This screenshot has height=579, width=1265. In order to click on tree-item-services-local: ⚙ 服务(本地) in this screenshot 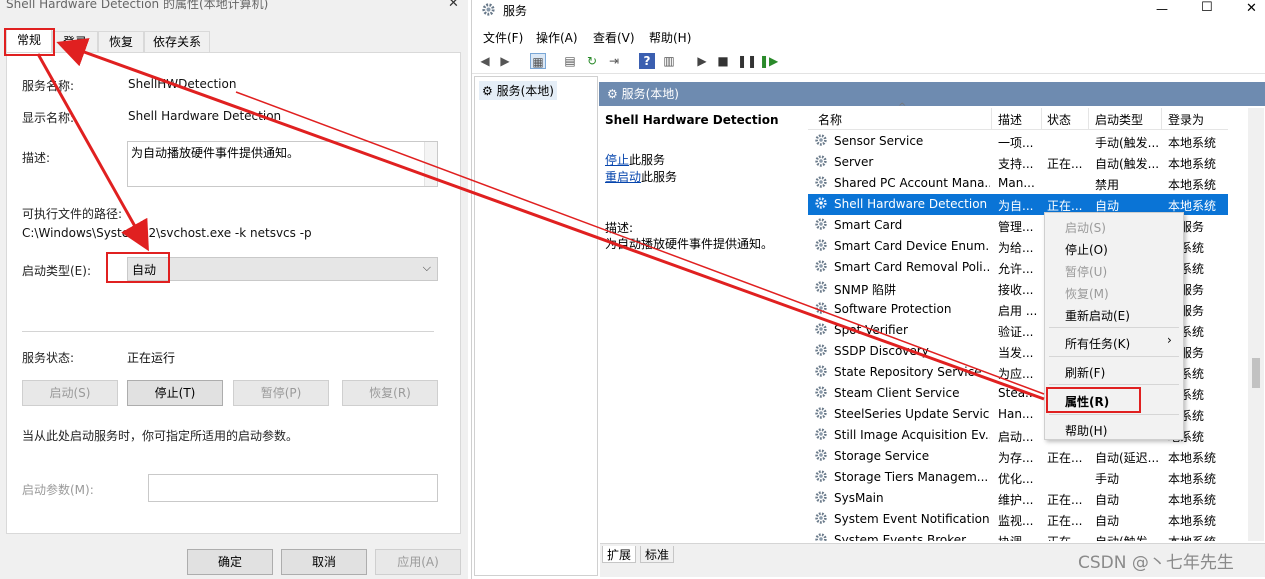, I will do `click(518, 90)`.